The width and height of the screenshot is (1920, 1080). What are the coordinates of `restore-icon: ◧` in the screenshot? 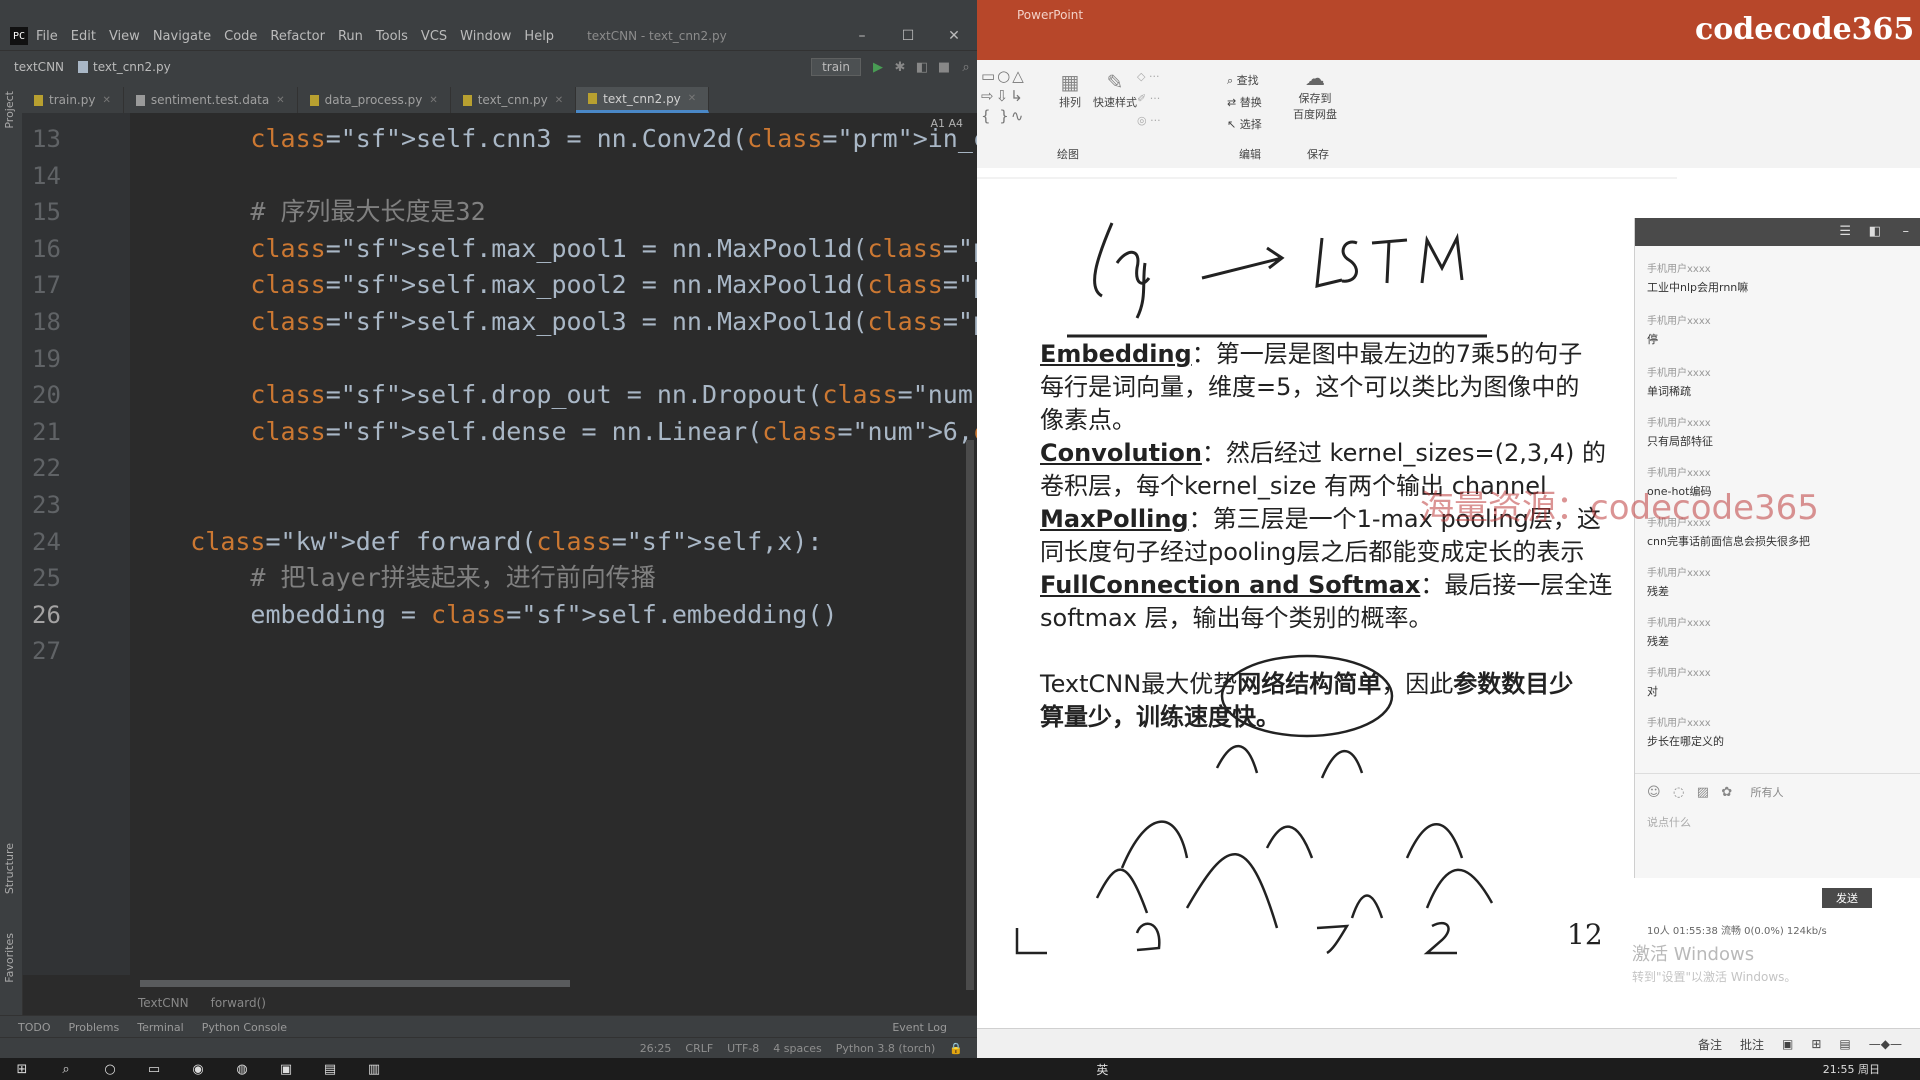 It's located at (1875, 231).